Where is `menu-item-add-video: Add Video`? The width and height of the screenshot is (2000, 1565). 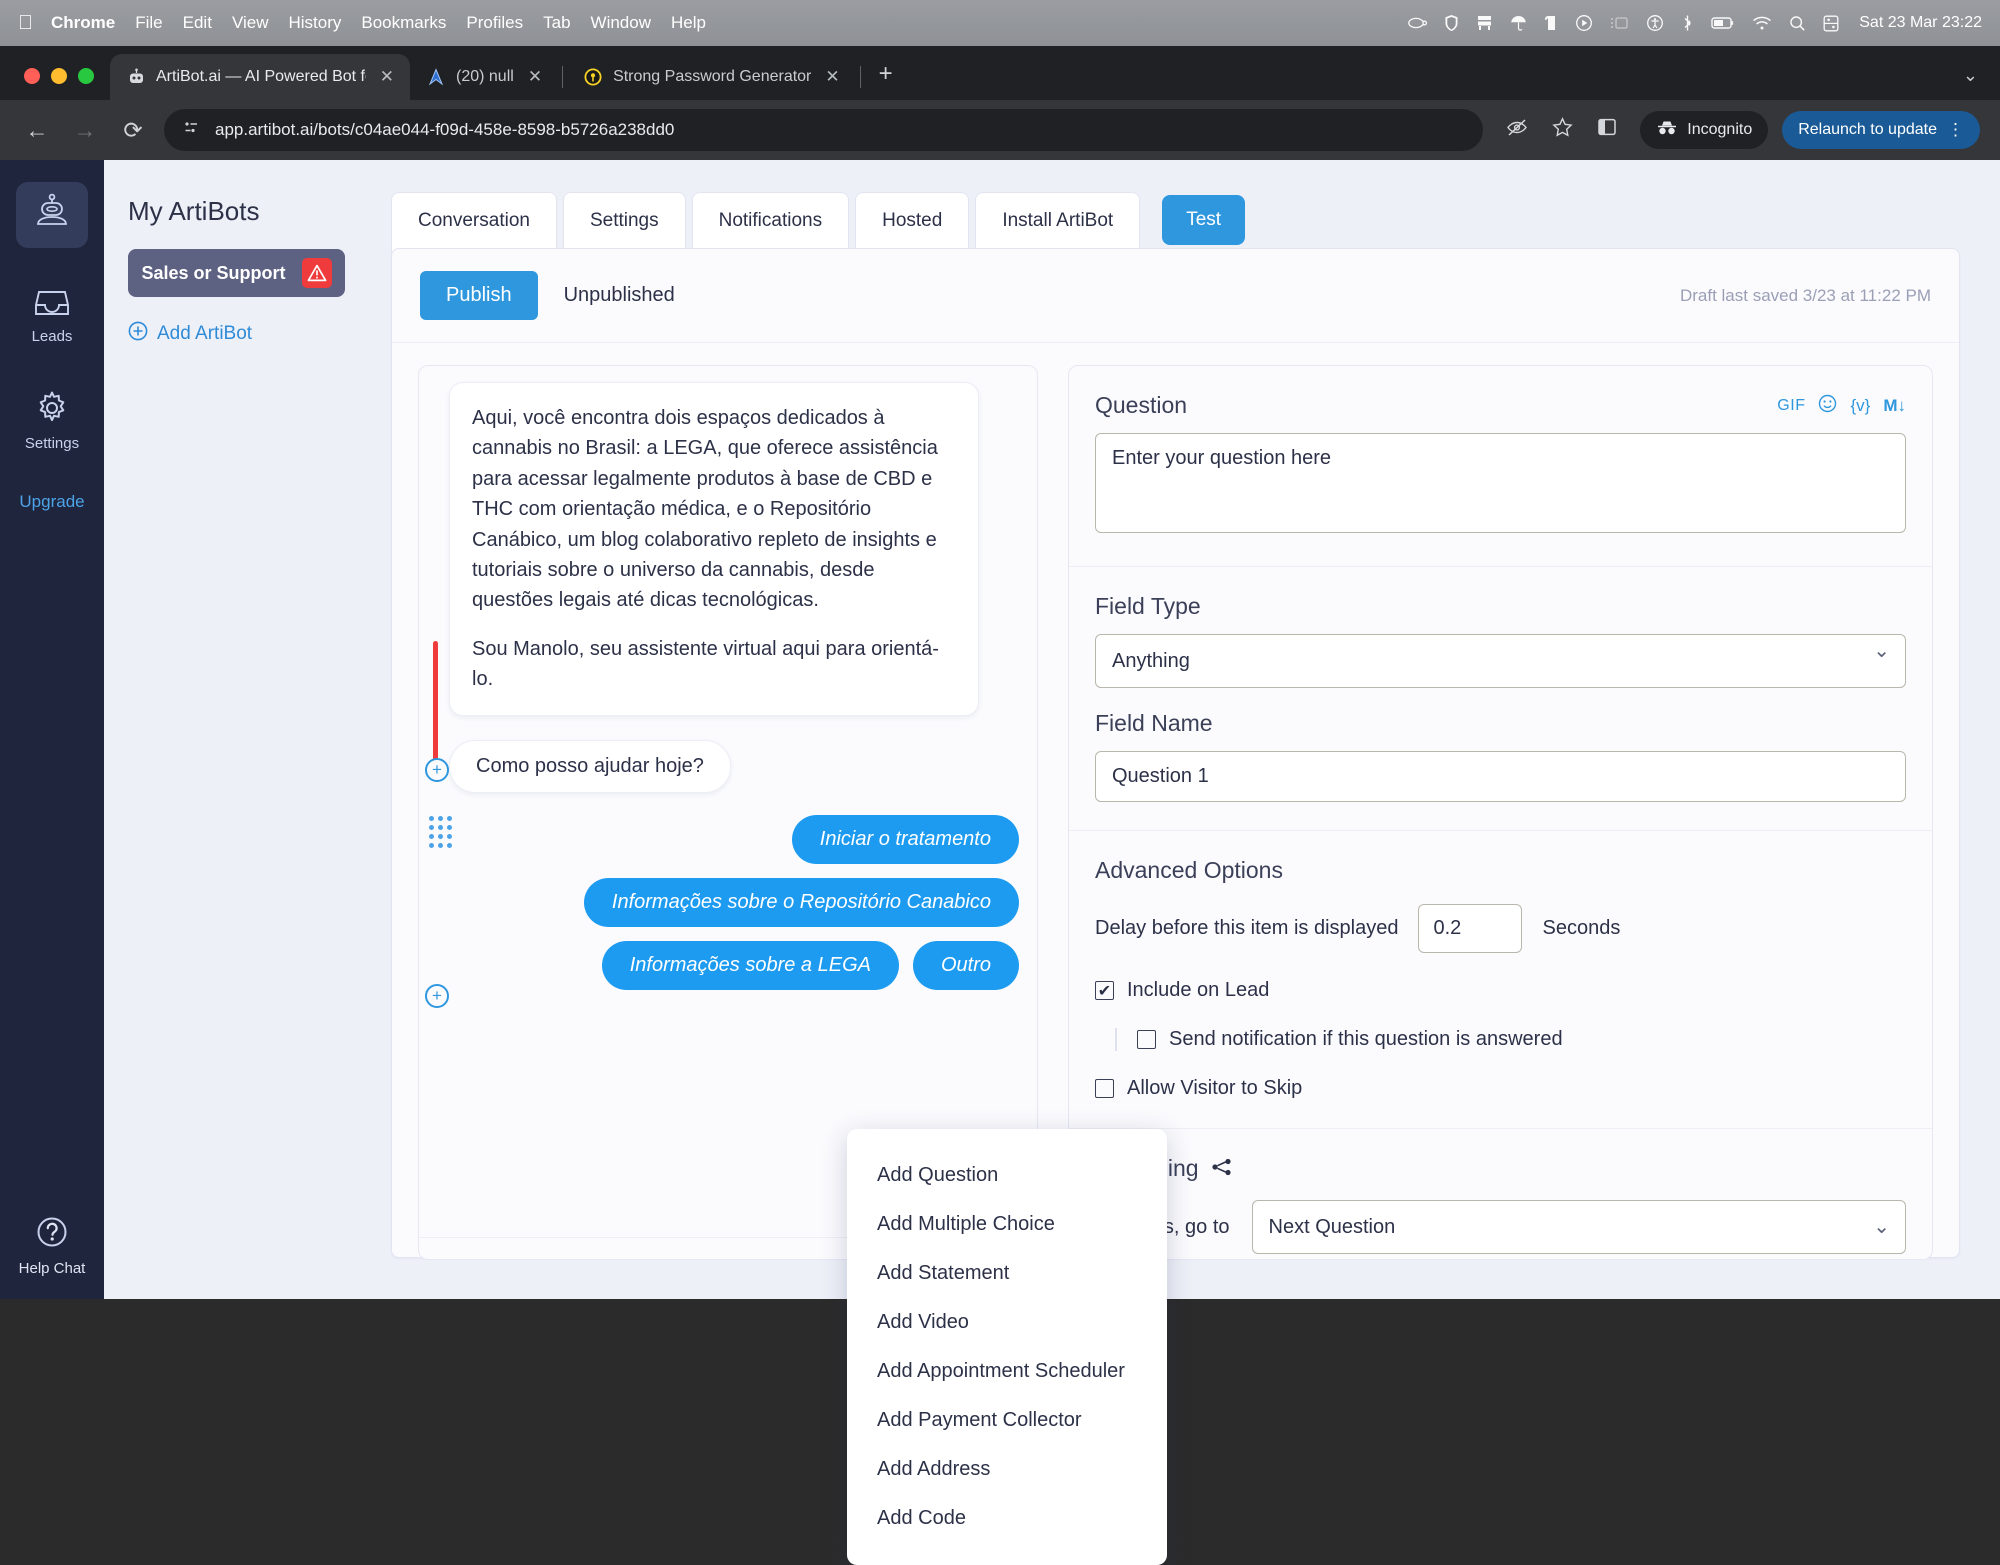 menu-item-add-video: Add Video is located at coordinates (1007, 1322).